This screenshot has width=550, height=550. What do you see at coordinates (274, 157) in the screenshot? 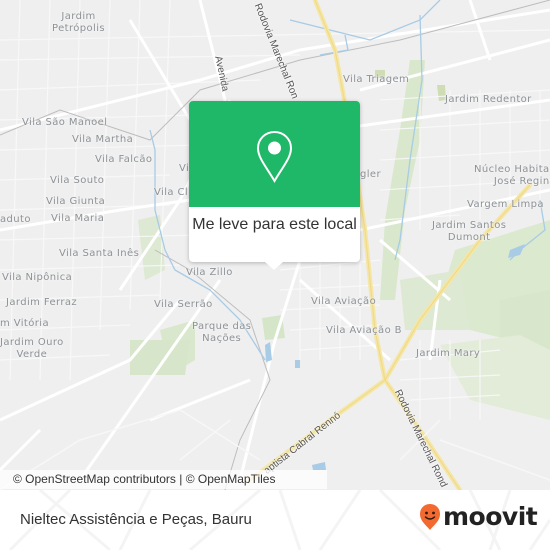
I see `map-pin-icon` at bounding box center [274, 157].